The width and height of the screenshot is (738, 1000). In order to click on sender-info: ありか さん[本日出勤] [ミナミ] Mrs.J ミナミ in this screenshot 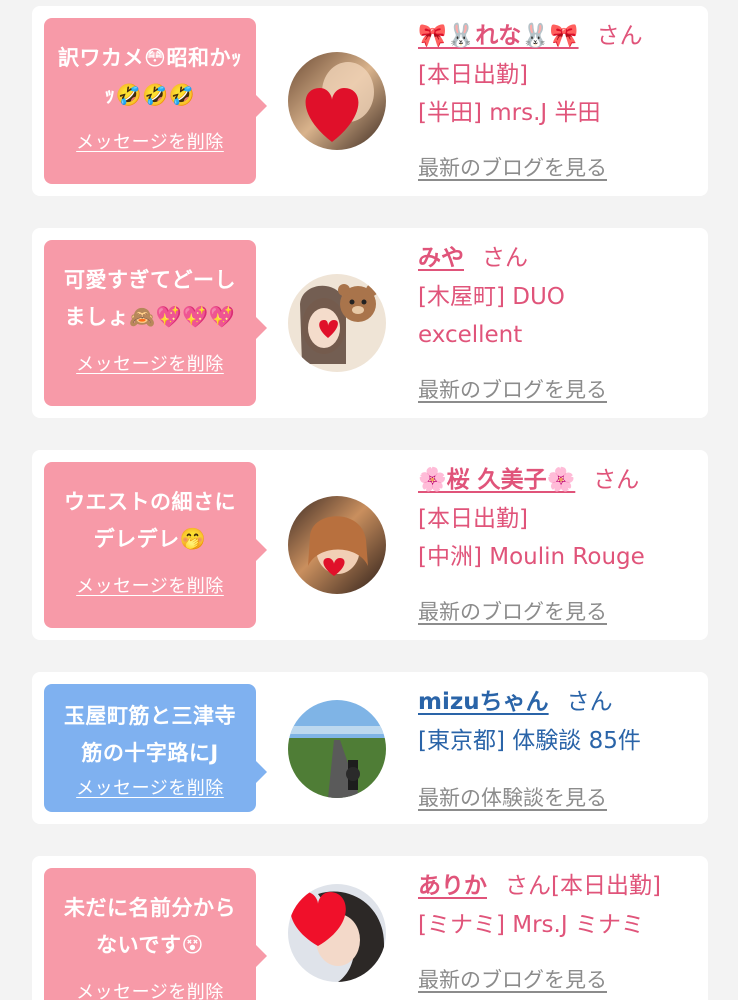, I will do `click(558, 905)`.